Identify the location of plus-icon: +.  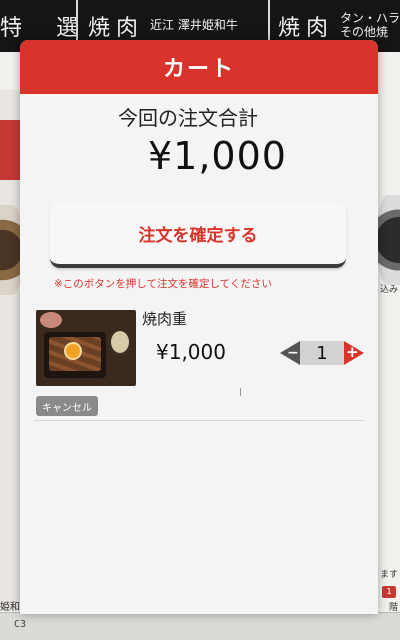
(352, 352).